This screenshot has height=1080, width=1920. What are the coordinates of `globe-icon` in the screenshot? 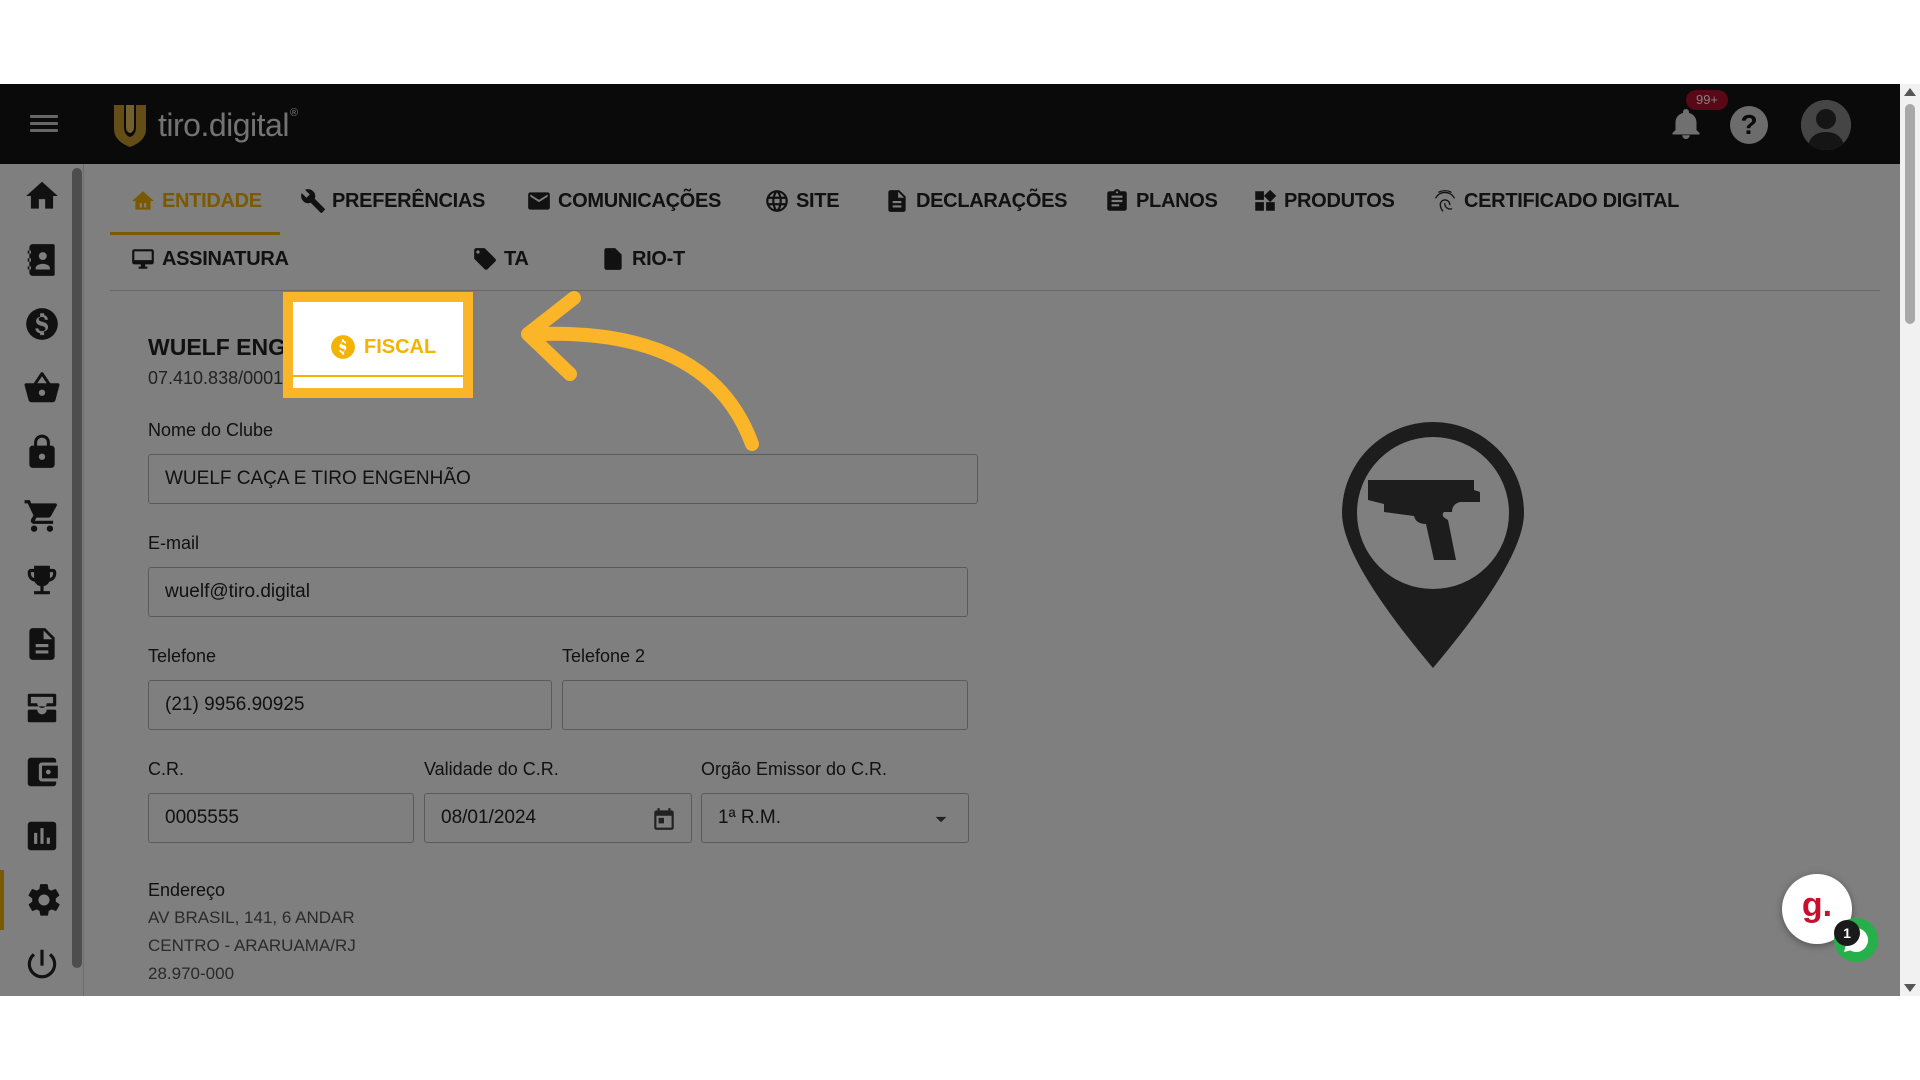 It's located at (777, 201).